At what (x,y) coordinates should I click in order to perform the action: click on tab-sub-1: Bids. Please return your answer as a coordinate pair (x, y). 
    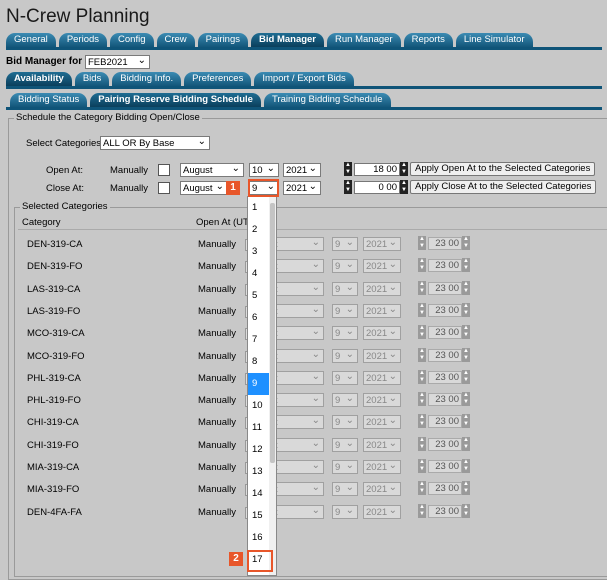
    Looking at the image, I should click on (92, 79).